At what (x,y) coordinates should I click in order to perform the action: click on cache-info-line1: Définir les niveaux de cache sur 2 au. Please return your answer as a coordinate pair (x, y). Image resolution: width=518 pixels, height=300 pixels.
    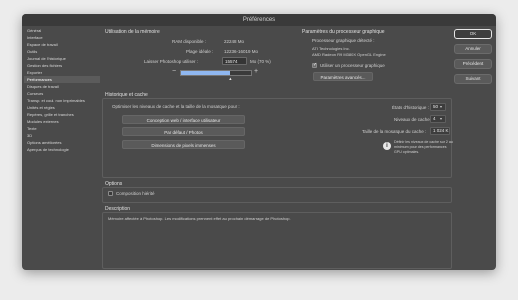
    Looking at the image, I should click on (423, 142).